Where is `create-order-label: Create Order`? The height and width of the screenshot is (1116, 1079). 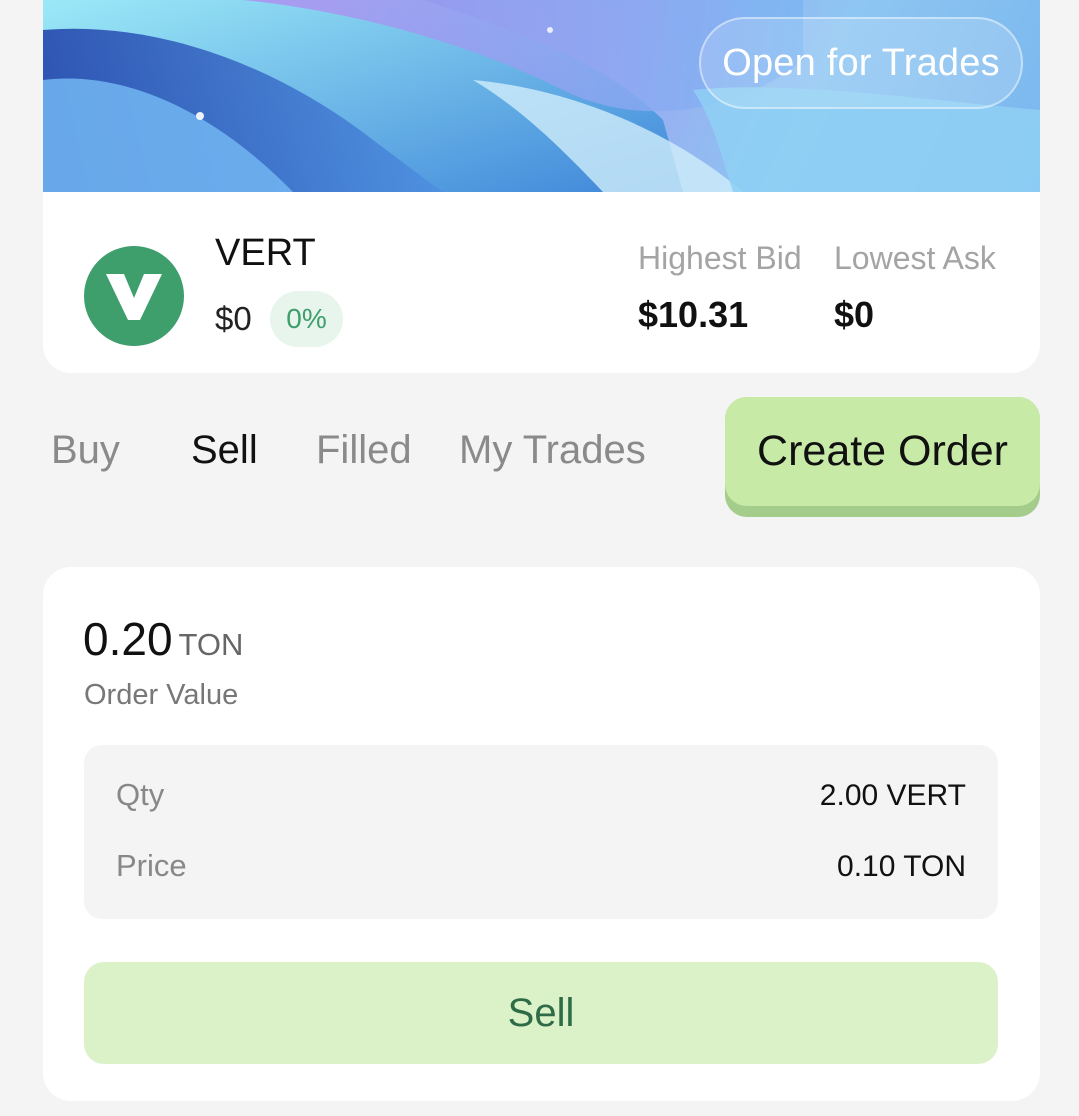
create-order-label: Create Order is located at coordinates (882, 451).